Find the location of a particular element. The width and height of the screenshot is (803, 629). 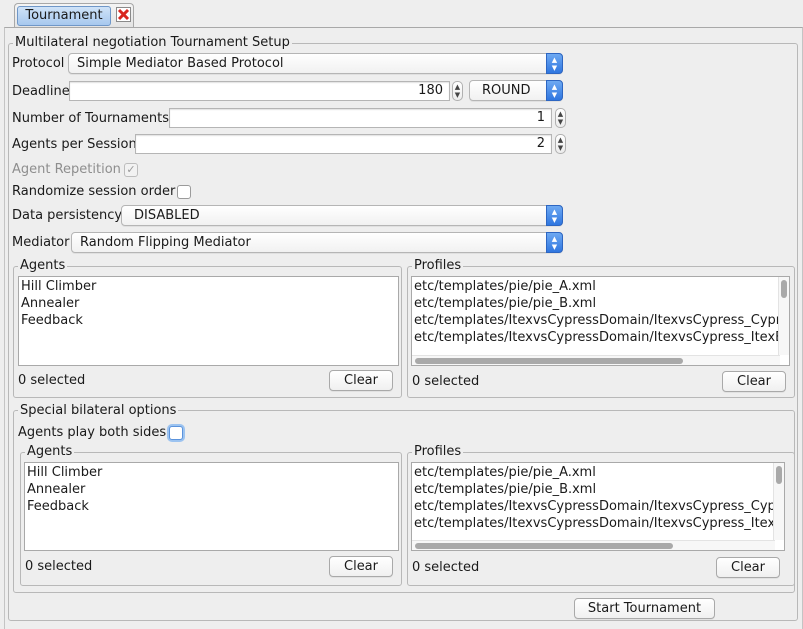

tournaments-stepper: ▲ ▼ is located at coordinates (560, 118).